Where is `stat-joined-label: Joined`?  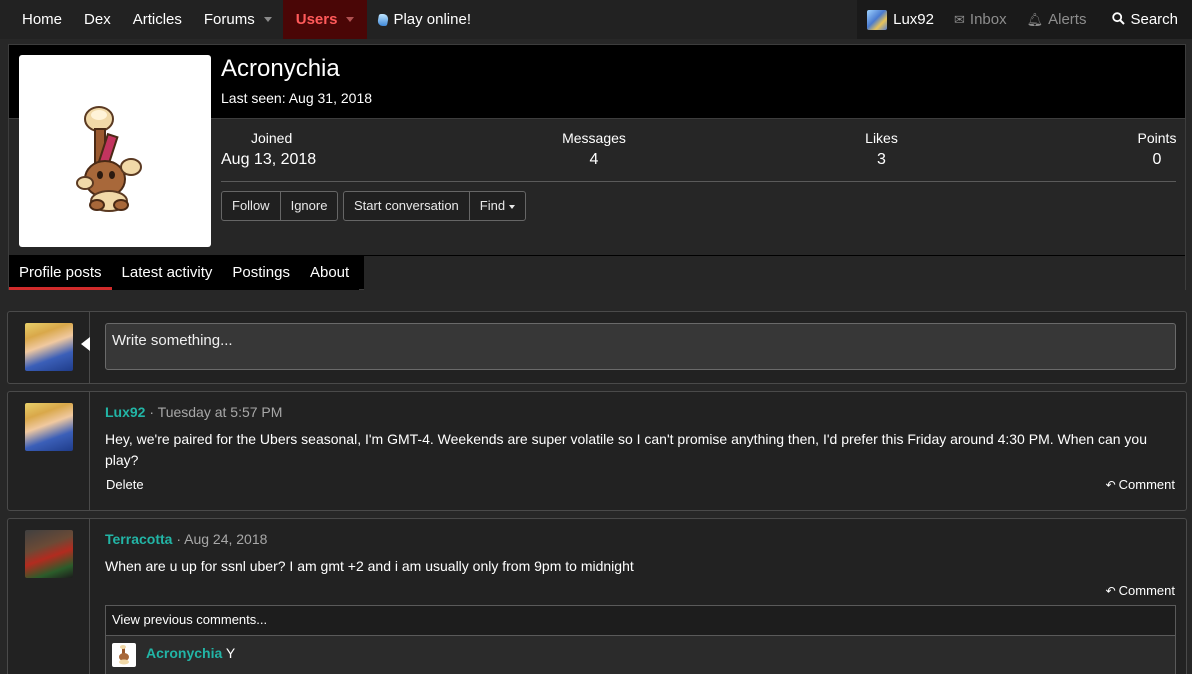
stat-joined-label: Joined is located at coordinates (272, 138).